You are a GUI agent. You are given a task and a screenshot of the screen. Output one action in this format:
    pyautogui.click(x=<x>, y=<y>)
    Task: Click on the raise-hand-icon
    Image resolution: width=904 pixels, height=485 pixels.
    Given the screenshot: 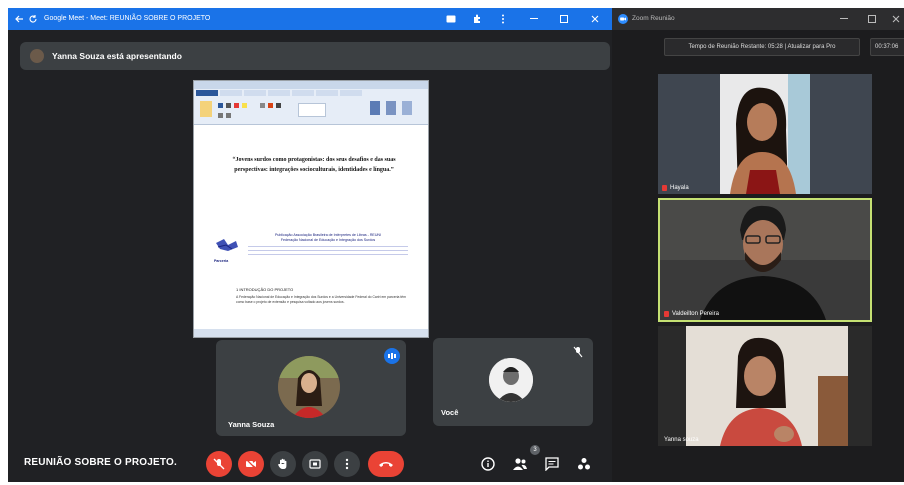 What is the action you would take?
    pyautogui.click(x=282, y=463)
    